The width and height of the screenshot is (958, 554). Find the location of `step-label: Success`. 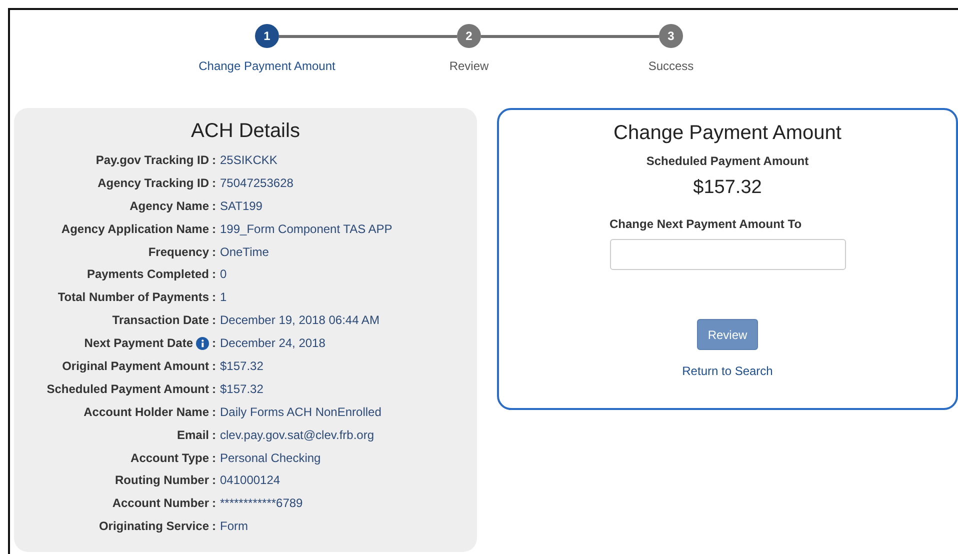

step-label: Success is located at coordinates (671, 66).